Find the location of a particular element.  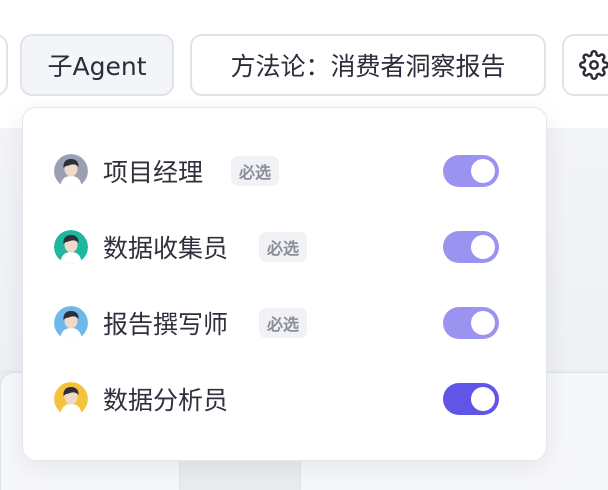

gear-icon is located at coordinates (593, 65).